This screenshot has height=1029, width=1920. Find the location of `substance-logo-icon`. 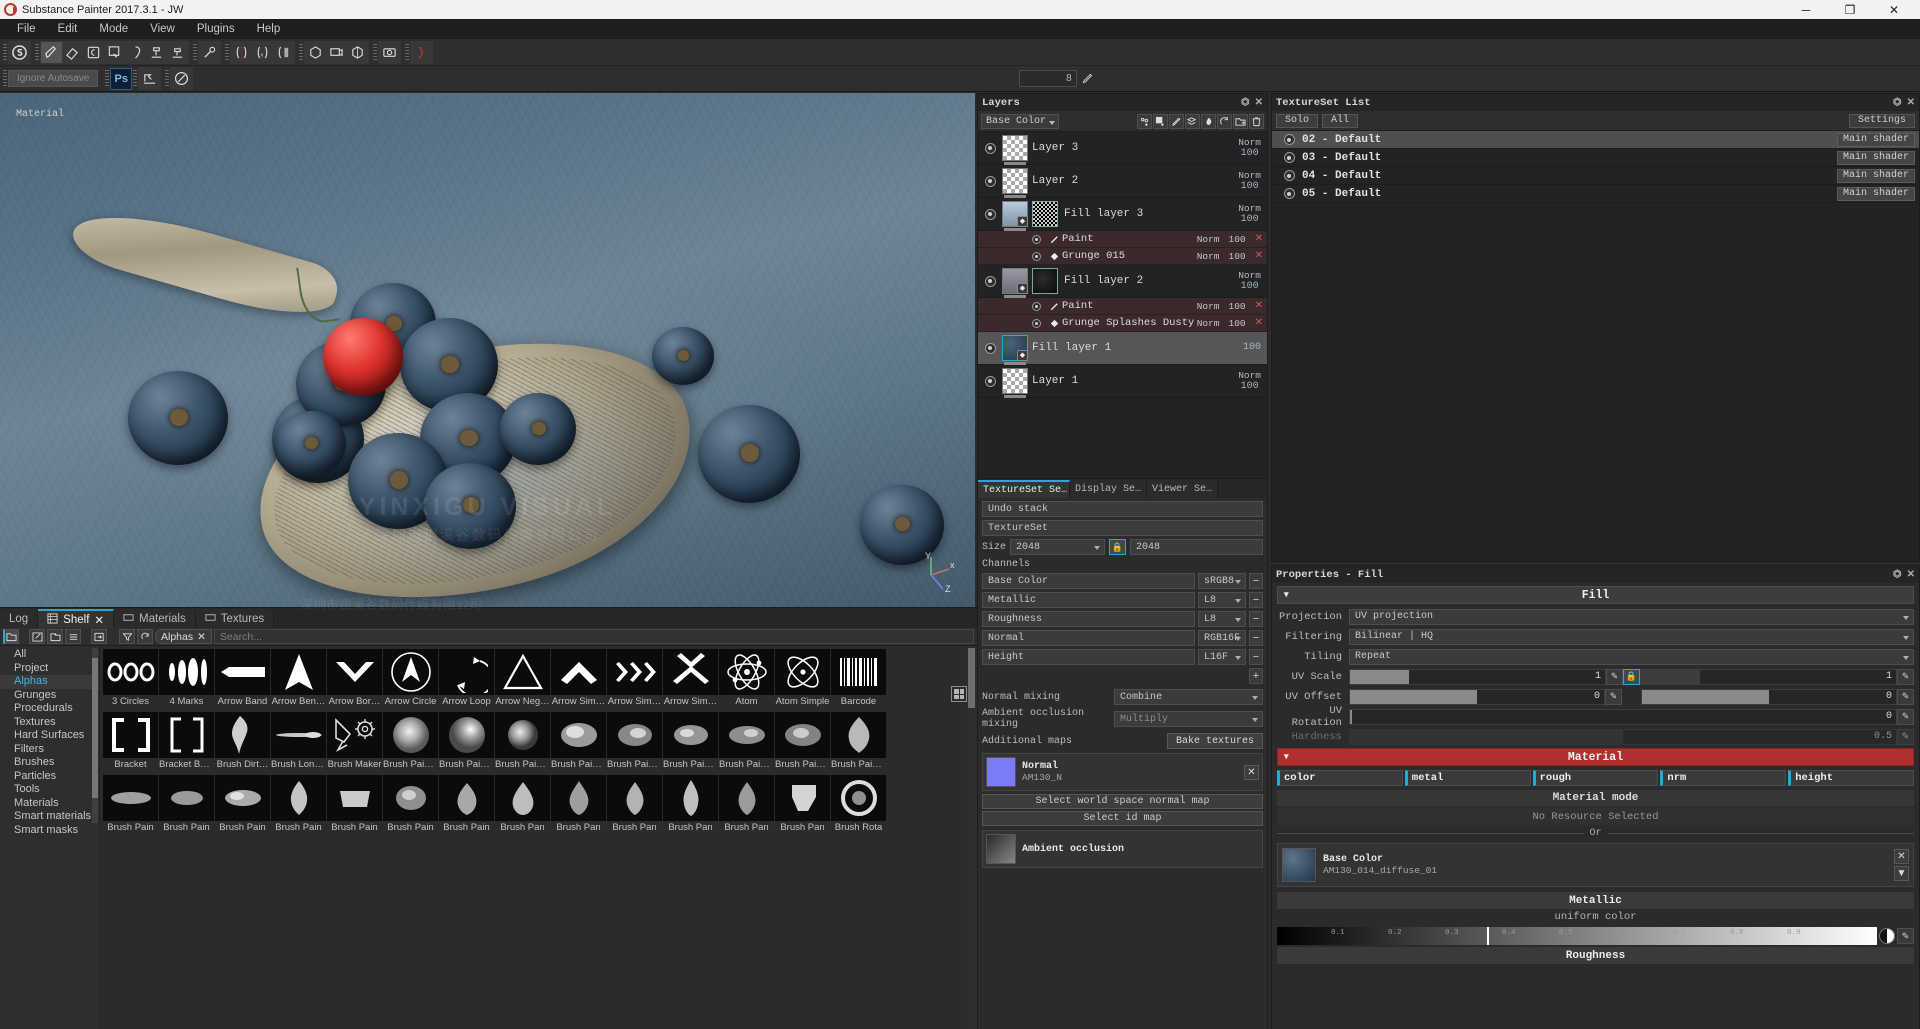

substance-logo-icon is located at coordinates (19, 52).